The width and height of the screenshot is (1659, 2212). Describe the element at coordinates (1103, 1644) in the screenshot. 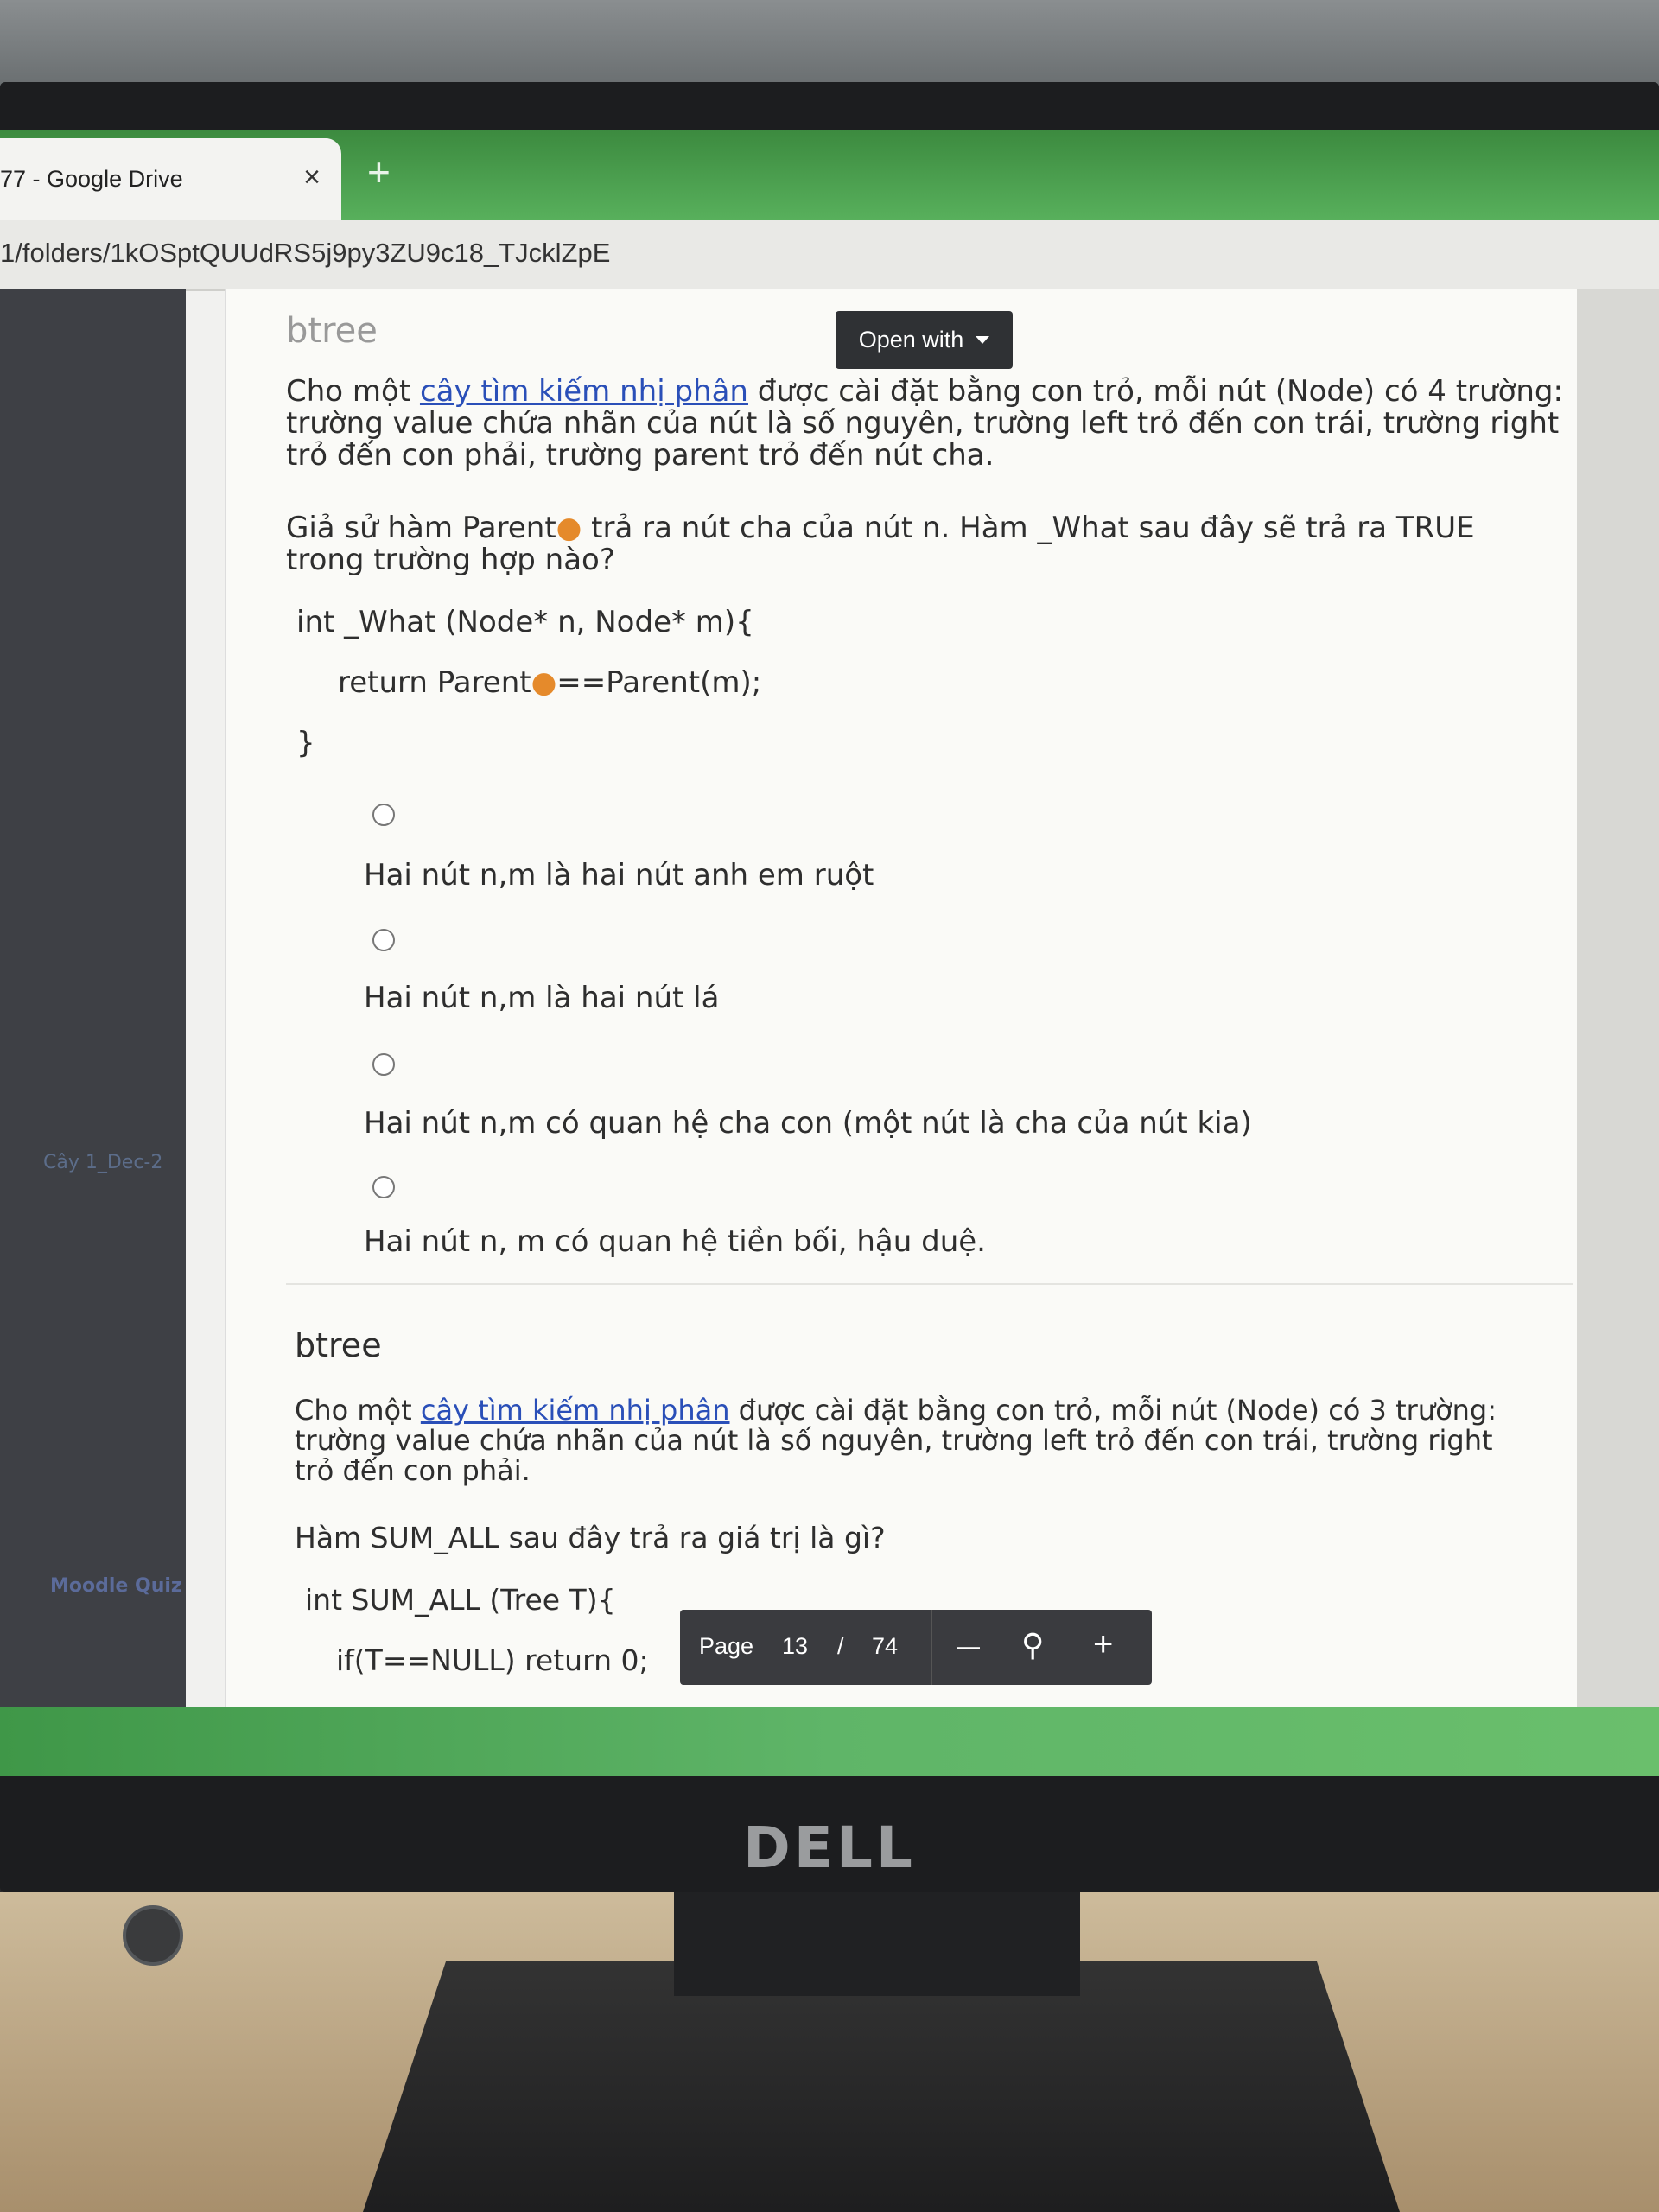

I see `zoom-in-button: +` at that location.